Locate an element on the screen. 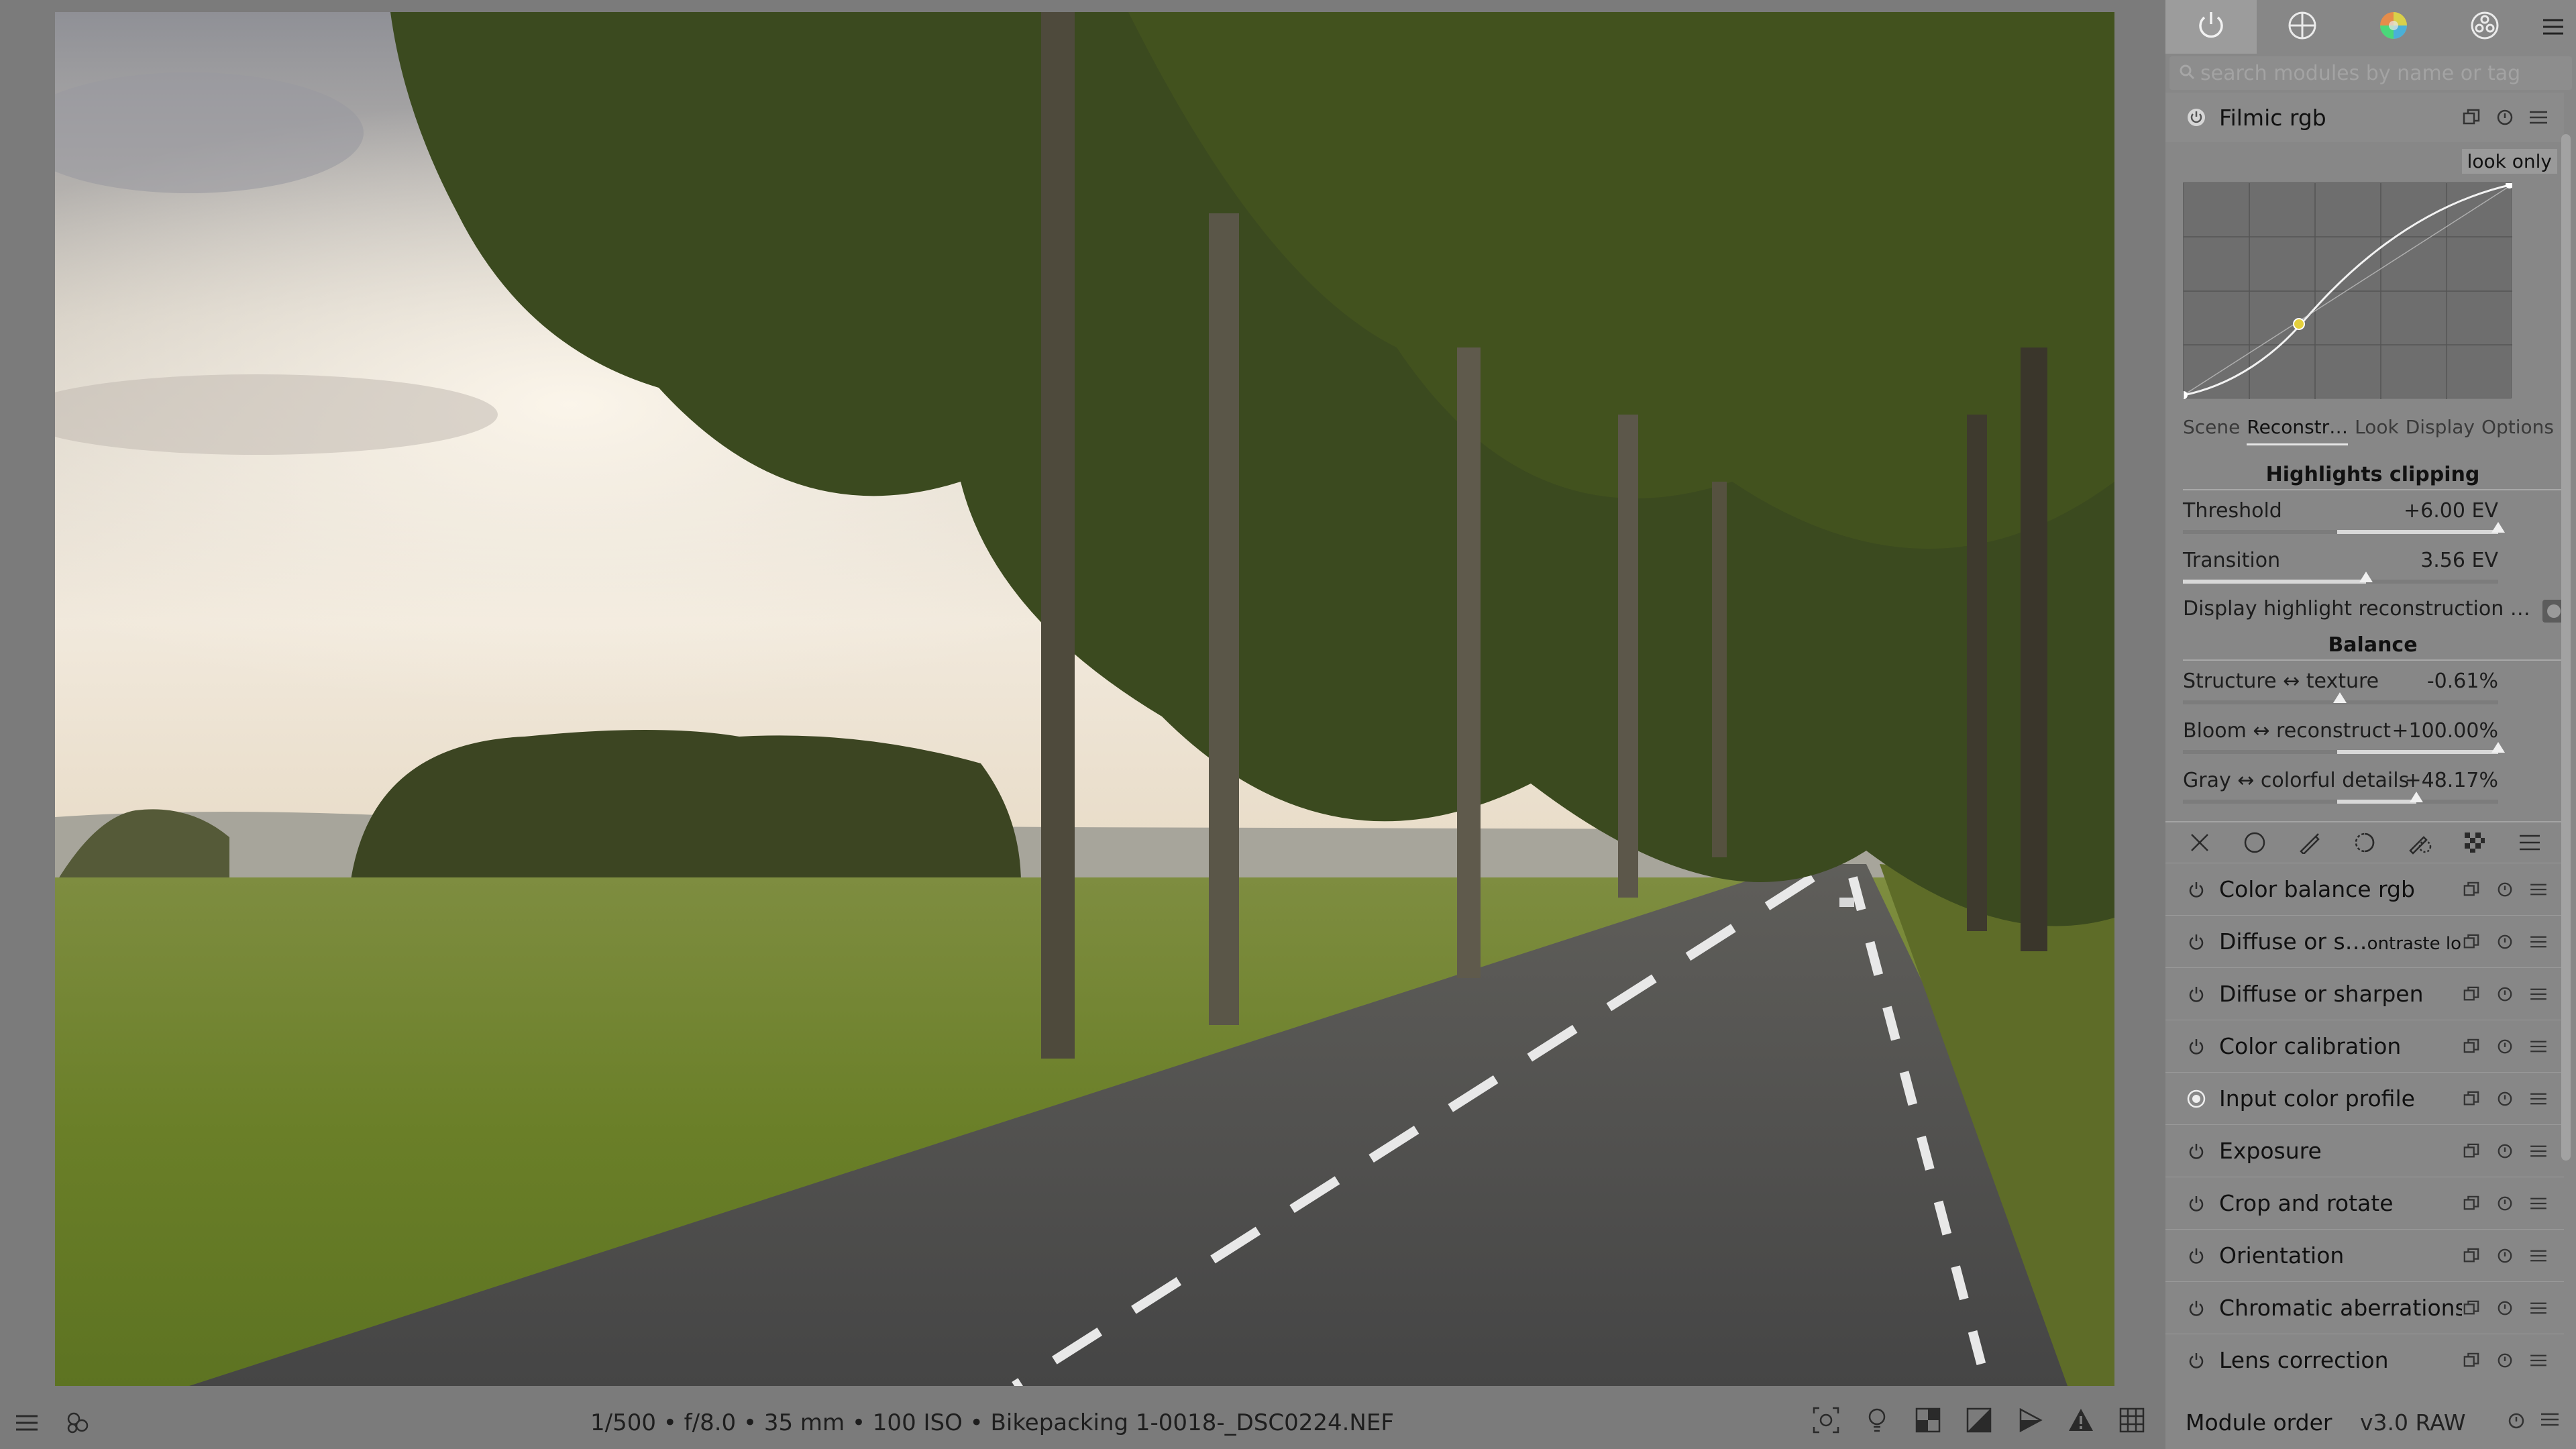 The height and width of the screenshot is (1449, 2576). module-row-diffuse-local-contrast: Diffuse or s…ontraste local is located at coordinates (2364, 941).